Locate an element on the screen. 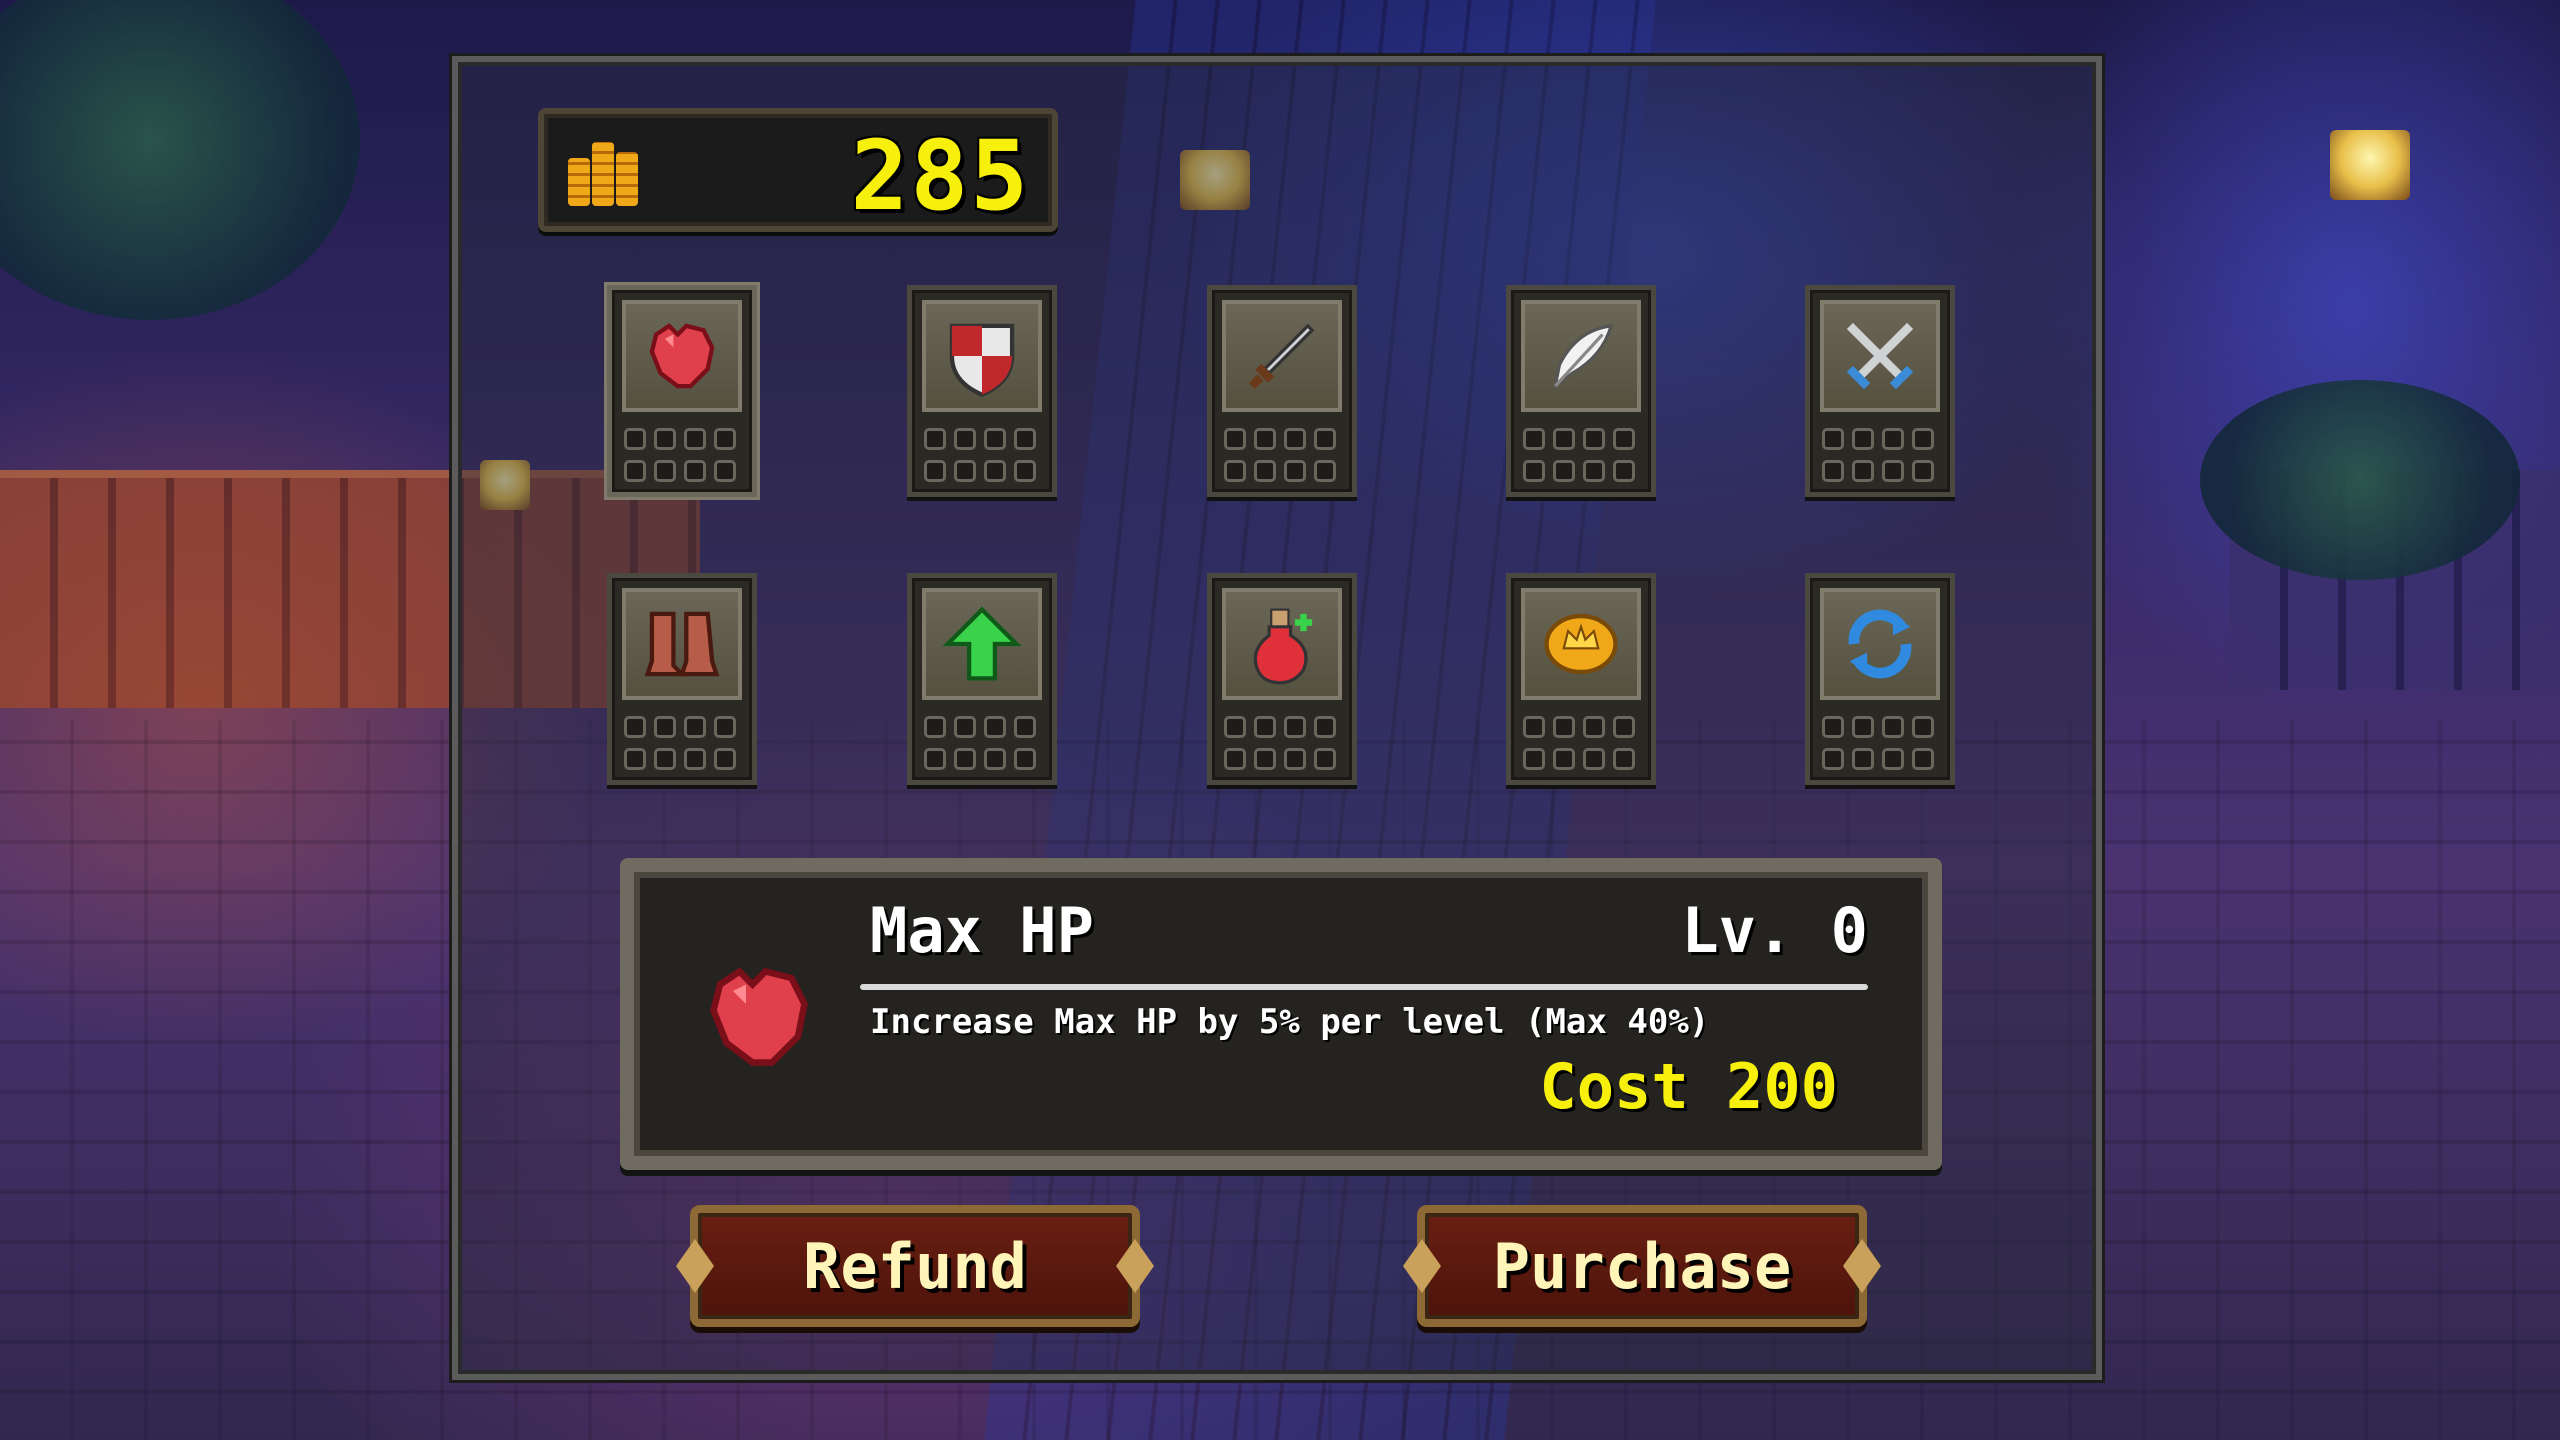 The image size is (2560, 1440). upgrade-cost: Cost 200 is located at coordinates (1688, 1086).